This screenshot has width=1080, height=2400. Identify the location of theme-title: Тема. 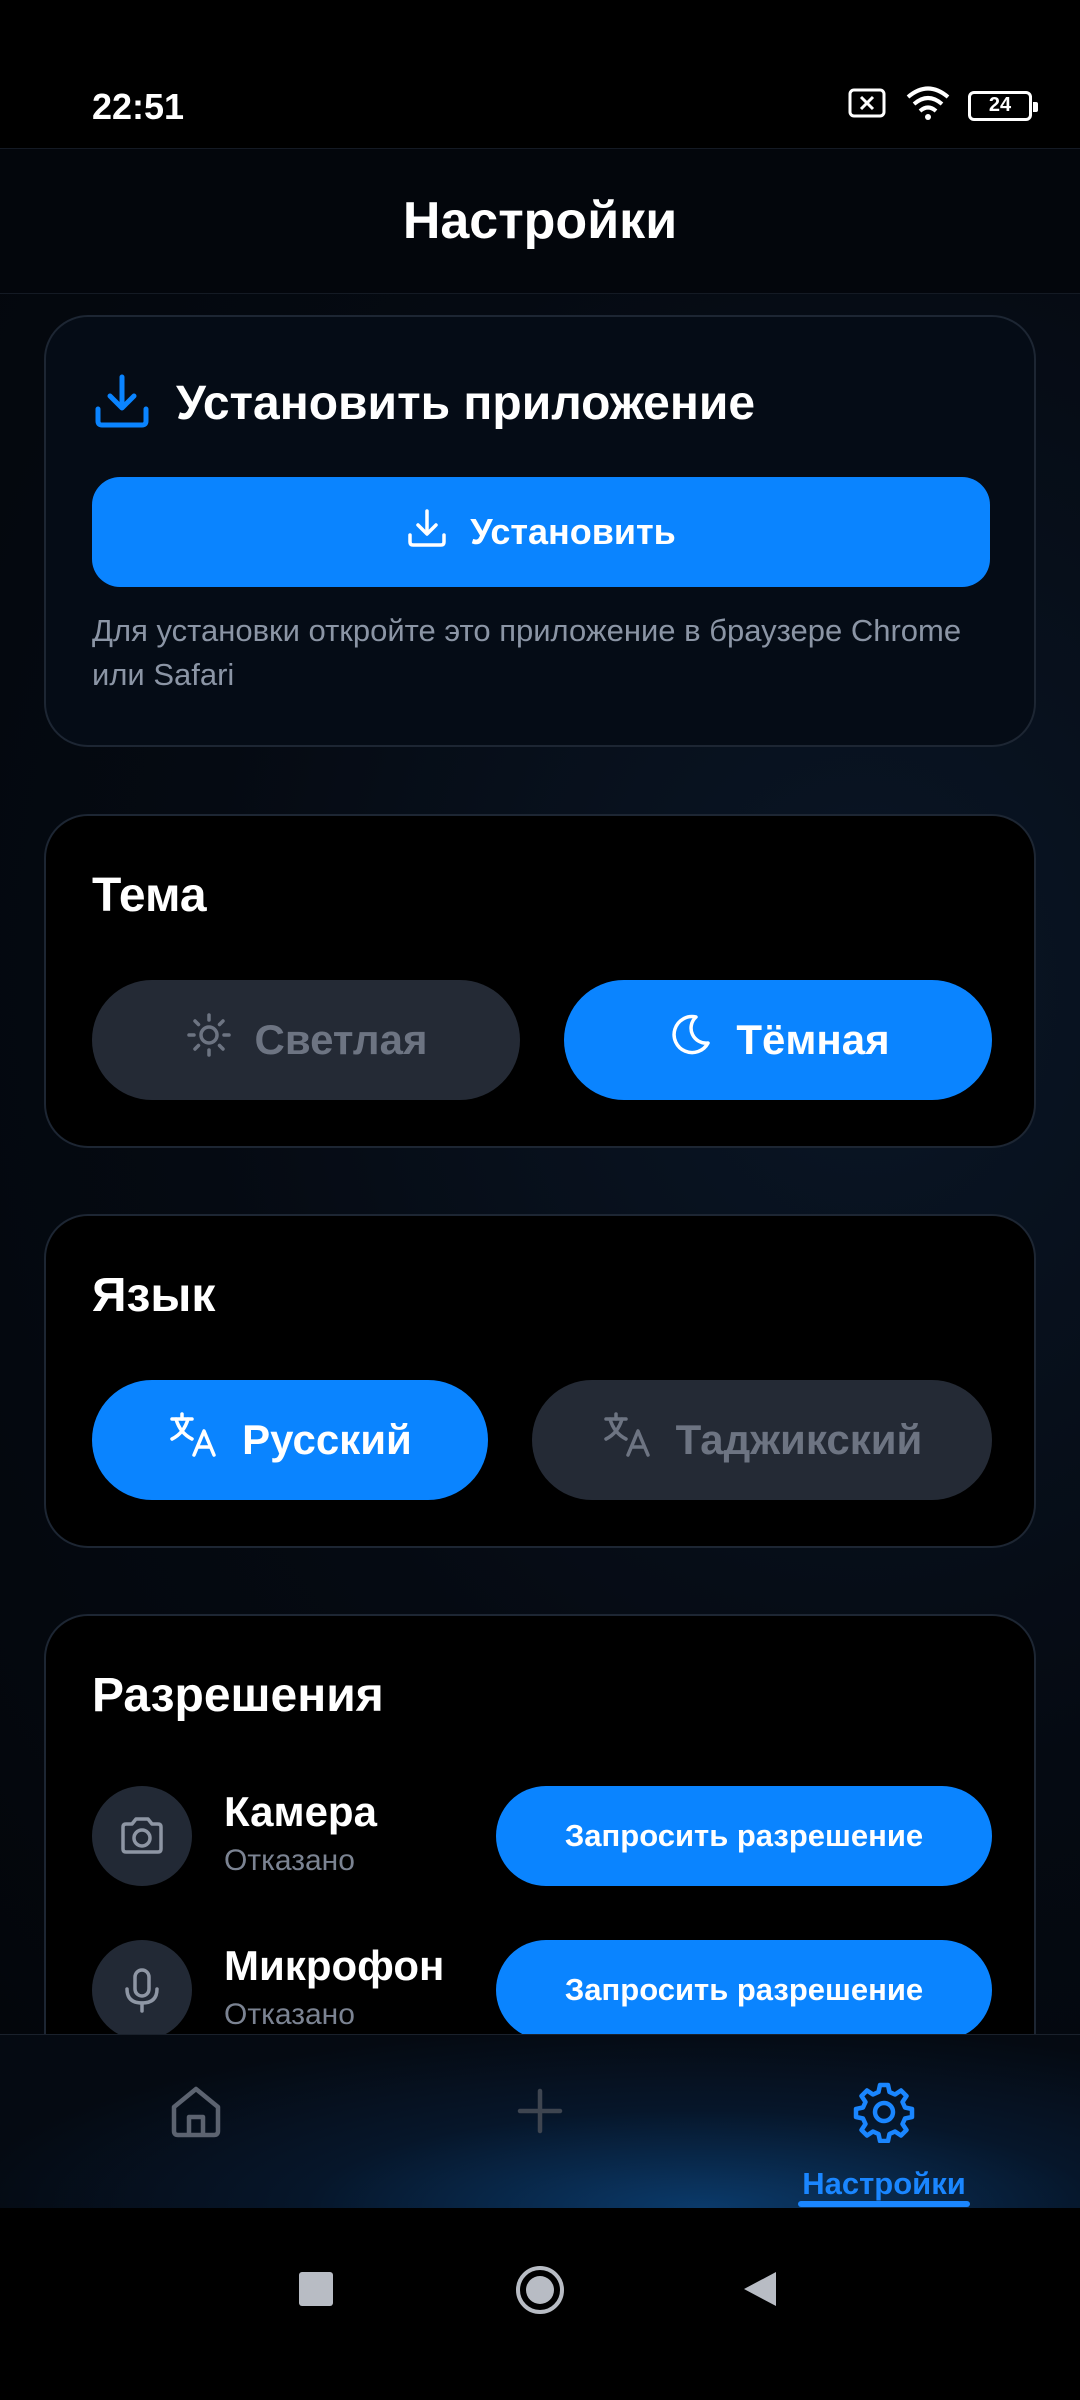
(149, 895).